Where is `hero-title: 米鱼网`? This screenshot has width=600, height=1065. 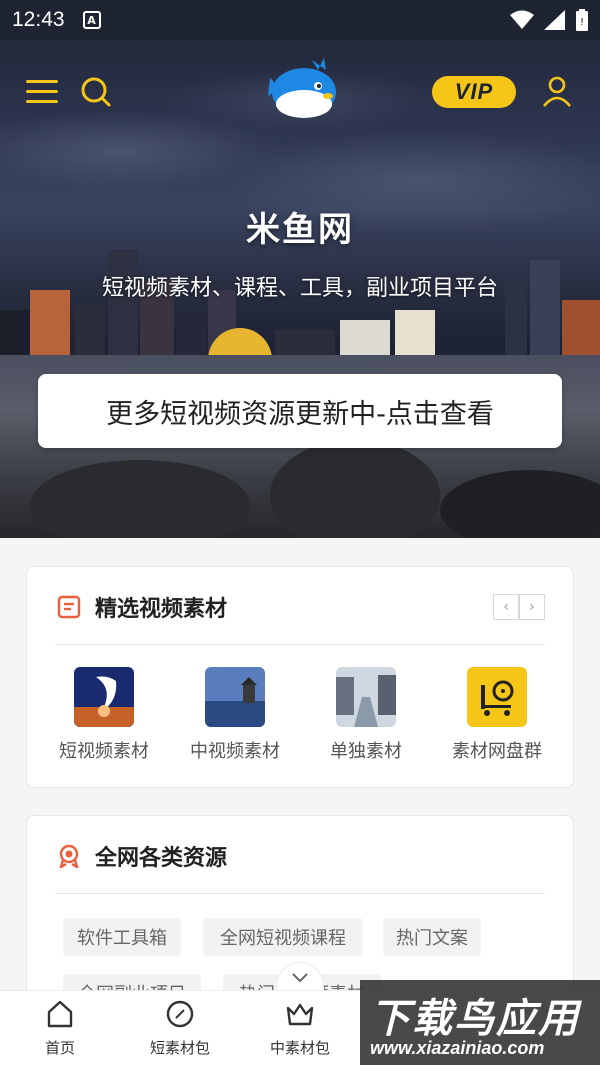
hero-title: 米鱼网 is located at coordinates (300, 230).